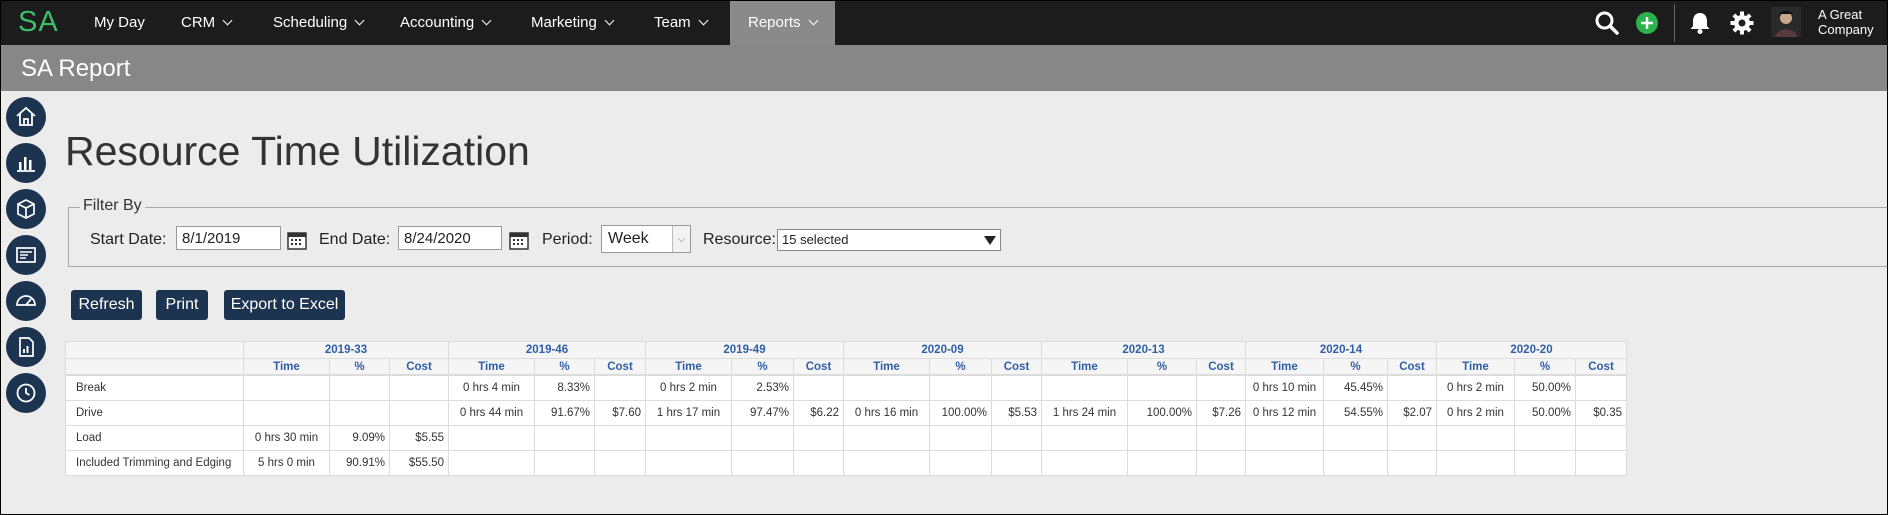 The width and height of the screenshot is (1888, 515). What do you see at coordinates (310, 22) in the screenshot?
I see `nav-label: Scheduling` at bounding box center [310, 22].